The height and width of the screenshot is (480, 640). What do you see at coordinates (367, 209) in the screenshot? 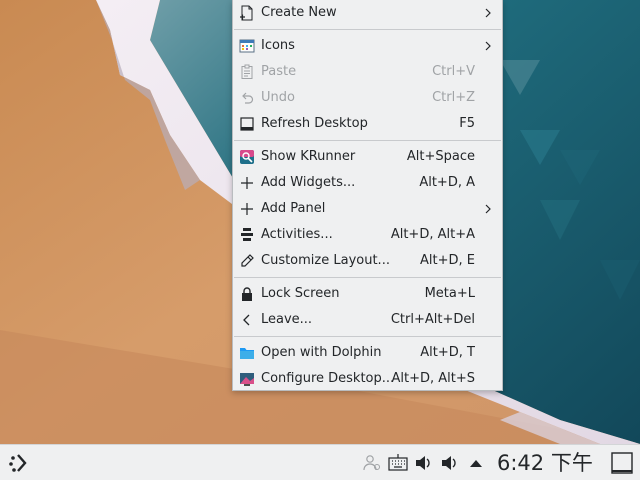
I see `menu-item-add-panel: Add Panel` at bounding box center [367, 209].